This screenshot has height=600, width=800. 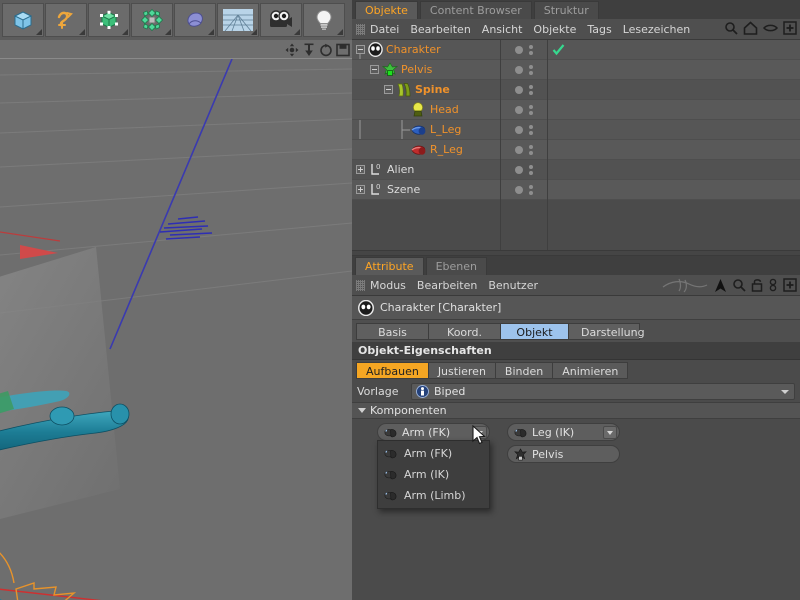 What do you see at coordinates (566, 10) in the screenshot?
I see `tab-struktur: Struktur` at bounding box center [566, 10].